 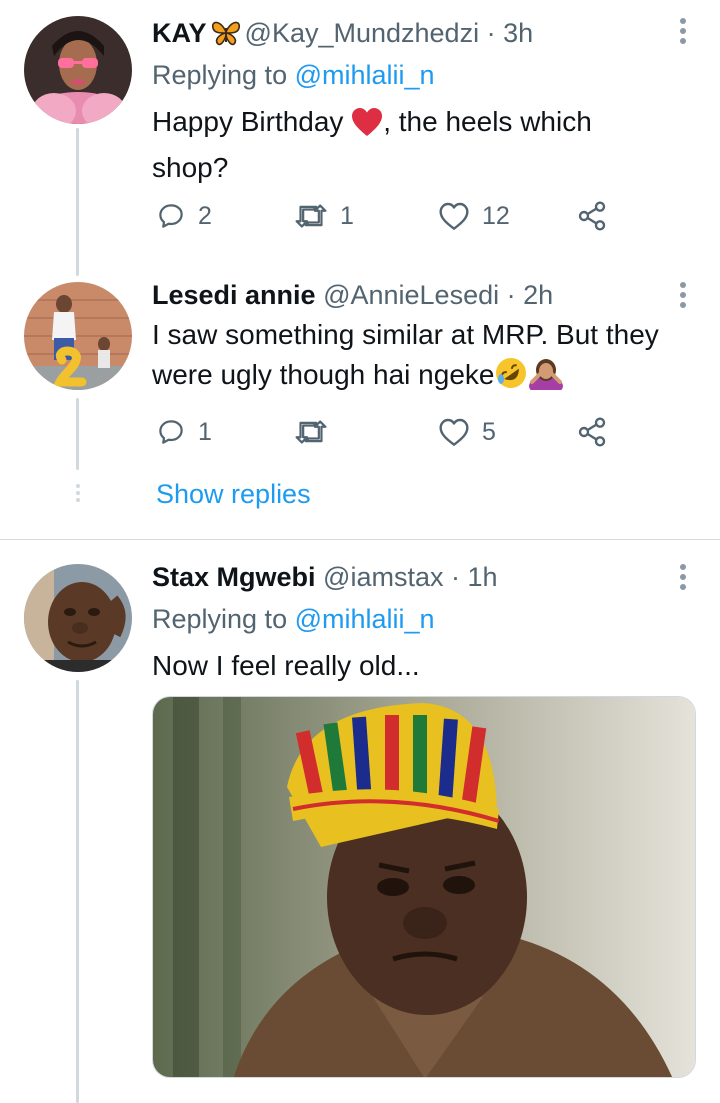 What do you see at coordinates (538, 295) in the screenshot?
I see `timestamp: 2h` at bounding box center [538, 295].